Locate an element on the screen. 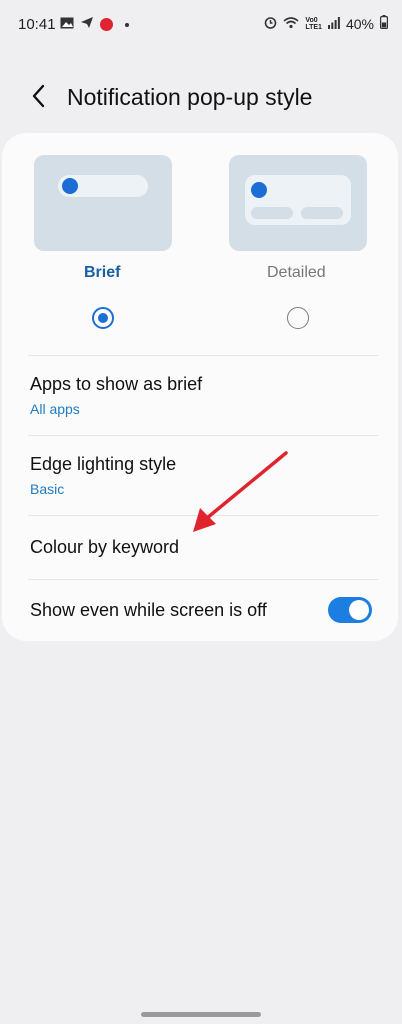 This screenshot has height=1024, width=402. detailed-label: Detailed is located at coordinates (296, 272).